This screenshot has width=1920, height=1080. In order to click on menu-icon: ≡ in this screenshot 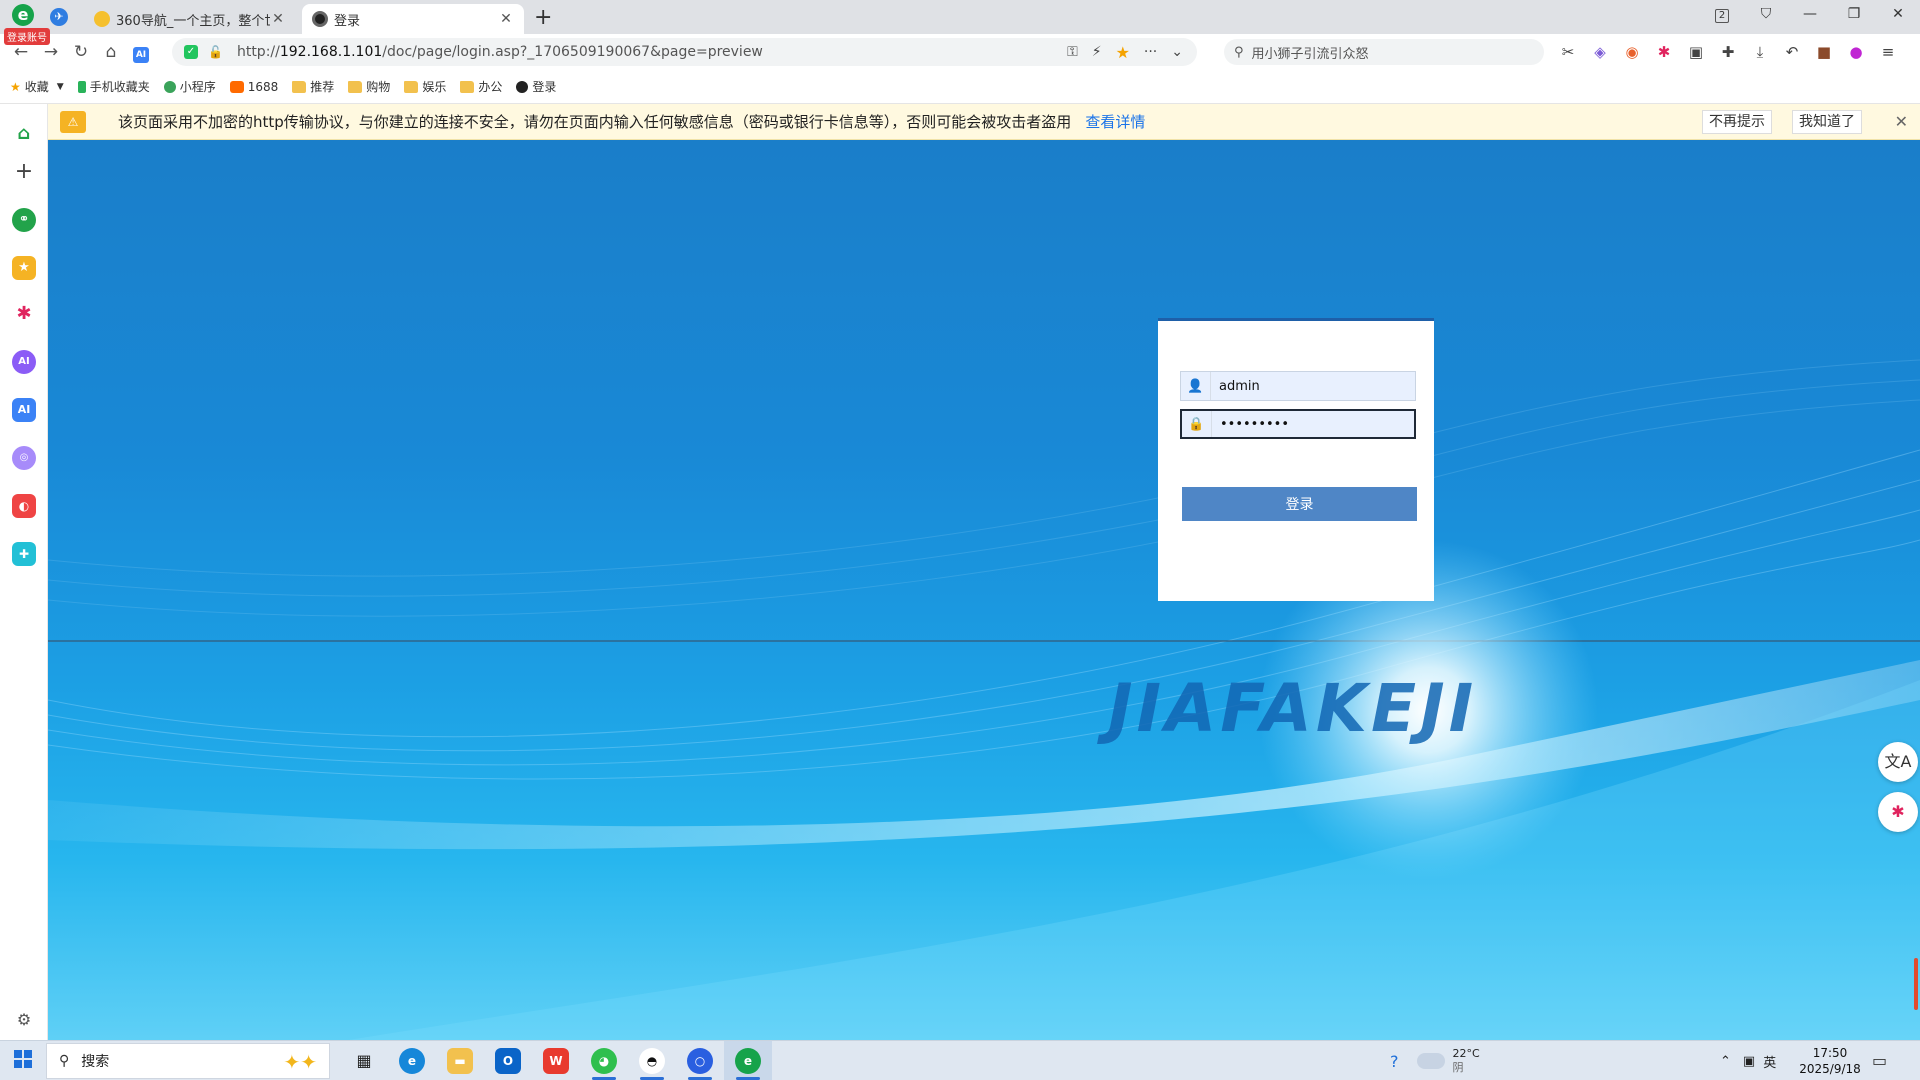, I will do `click(1888, 52)`.